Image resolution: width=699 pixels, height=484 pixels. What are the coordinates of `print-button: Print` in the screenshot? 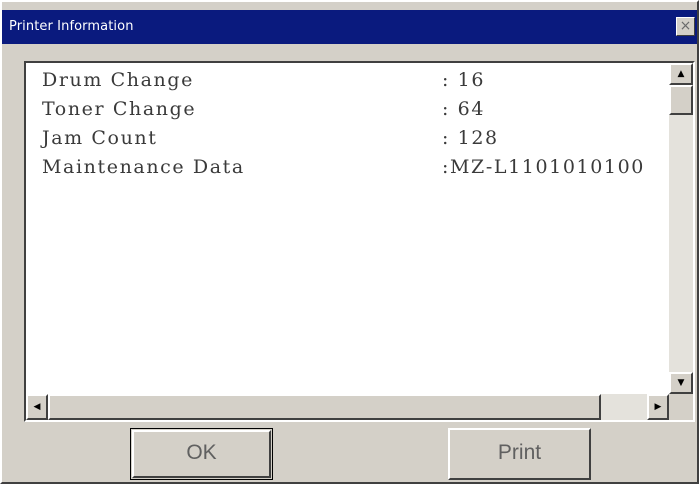 It's located at (519, 454).